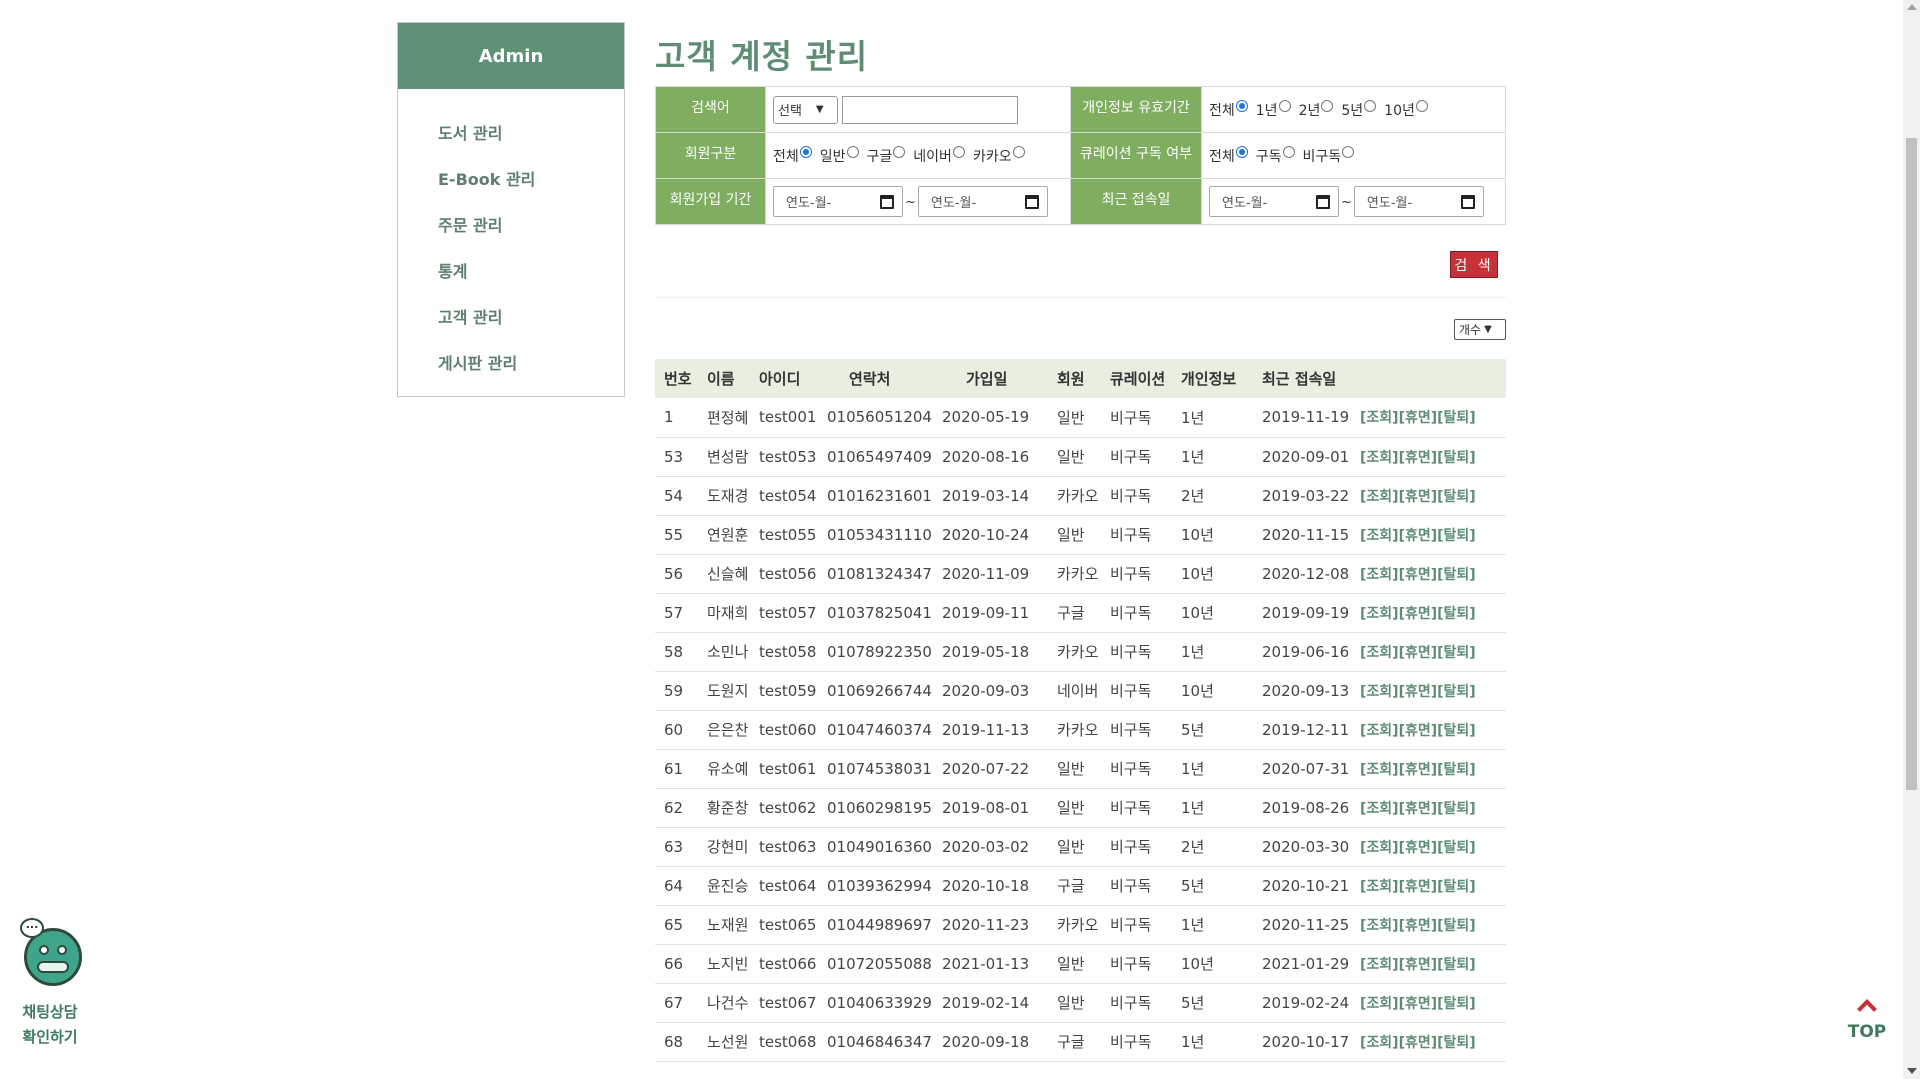 The height and width of the screenshot is (1079, 1920). Describe the element at coordinates (939, 155) in the screenshot. I see `member-type-option: 네이버` at that location.